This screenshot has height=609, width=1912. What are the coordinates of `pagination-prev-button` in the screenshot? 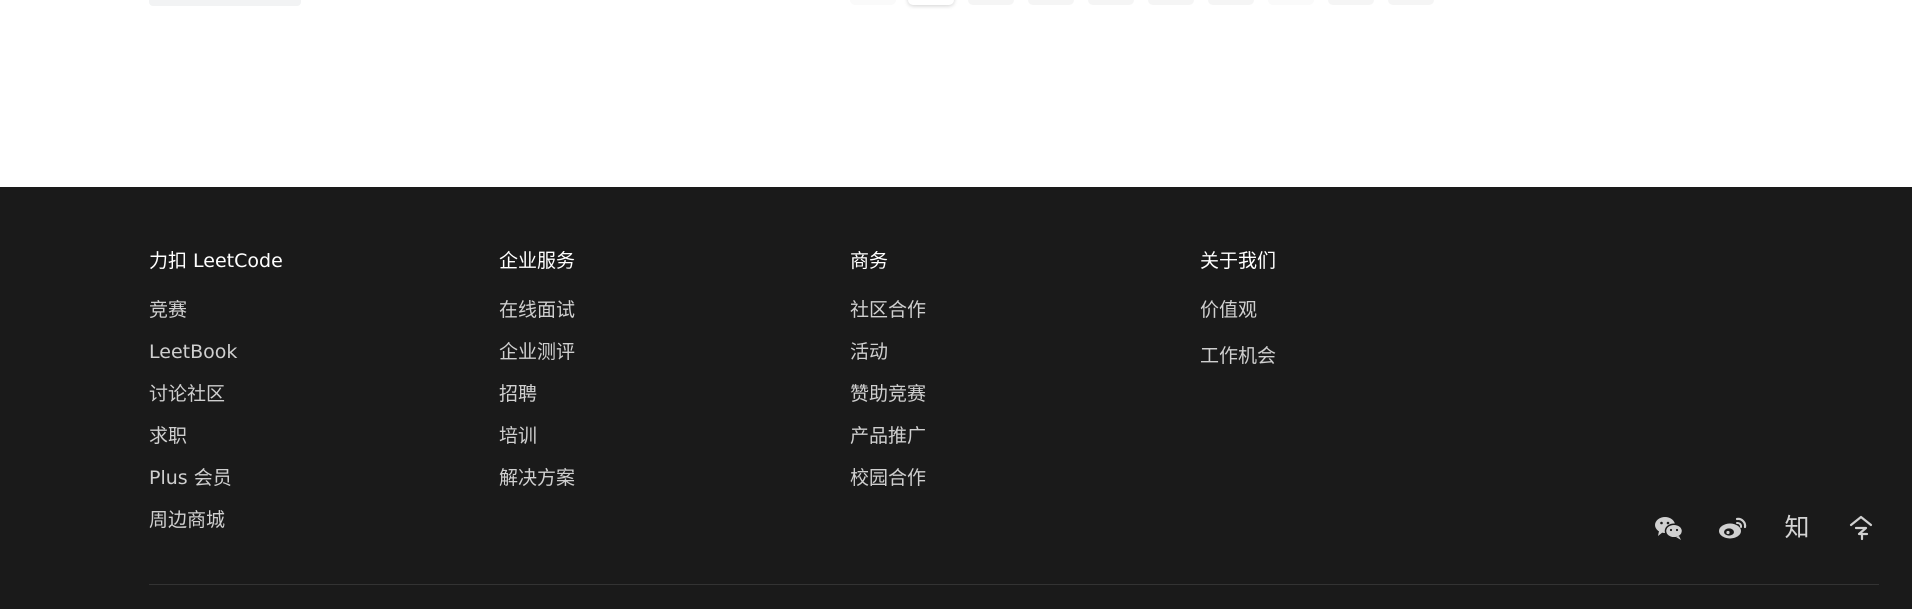 It's located at (873, 2).